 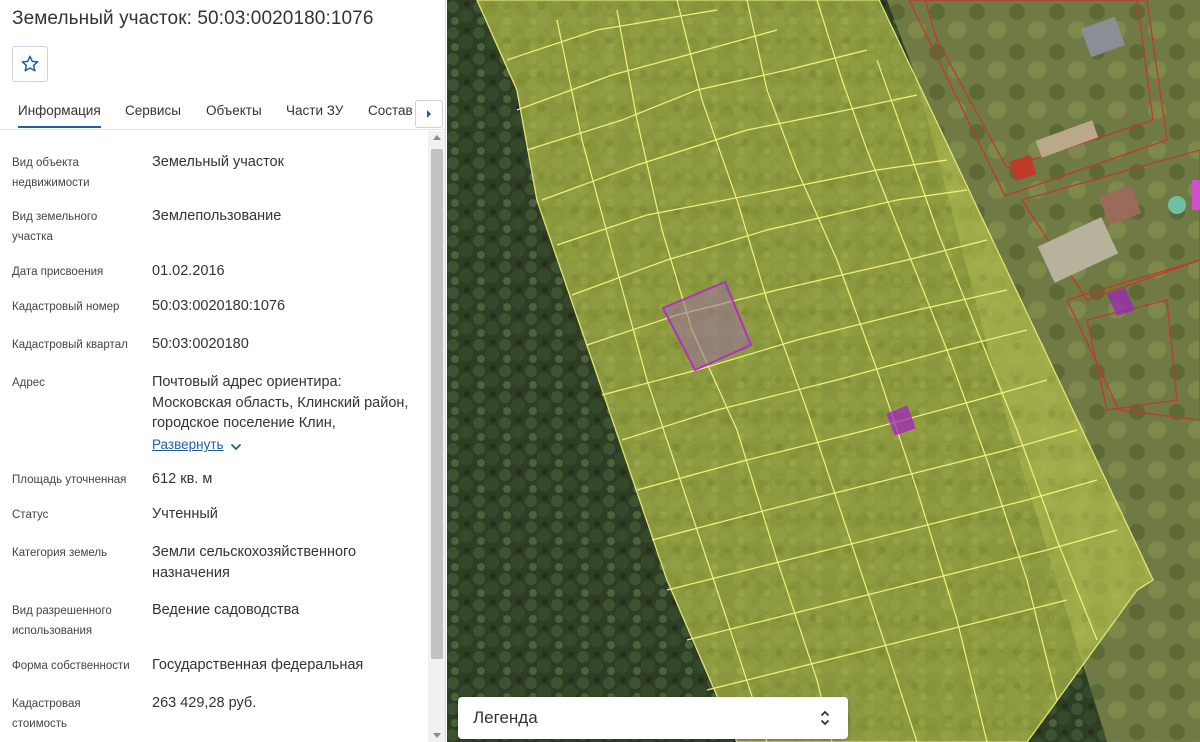 I want to click on info-value: 01.02.2016, so click(x=188, y=271).